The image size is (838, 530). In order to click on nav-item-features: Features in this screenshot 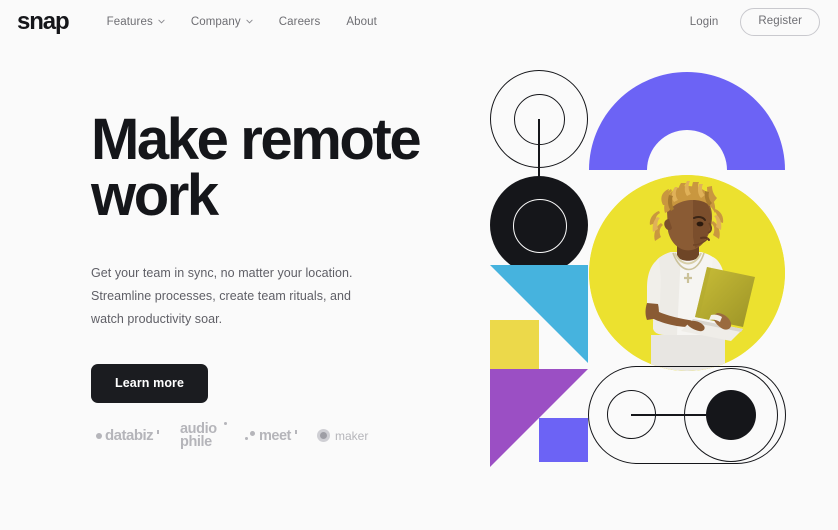, I will do `click(136, 22)`.